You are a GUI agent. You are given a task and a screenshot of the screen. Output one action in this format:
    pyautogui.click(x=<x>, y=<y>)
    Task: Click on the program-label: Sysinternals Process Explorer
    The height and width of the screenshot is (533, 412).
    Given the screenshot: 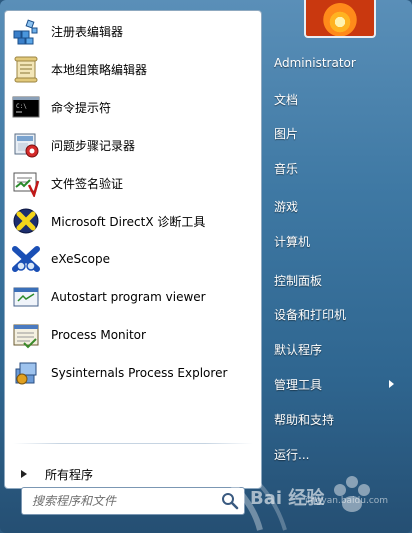 What is the action you would take?
    pyautogui.click(x=139, y=373)
    